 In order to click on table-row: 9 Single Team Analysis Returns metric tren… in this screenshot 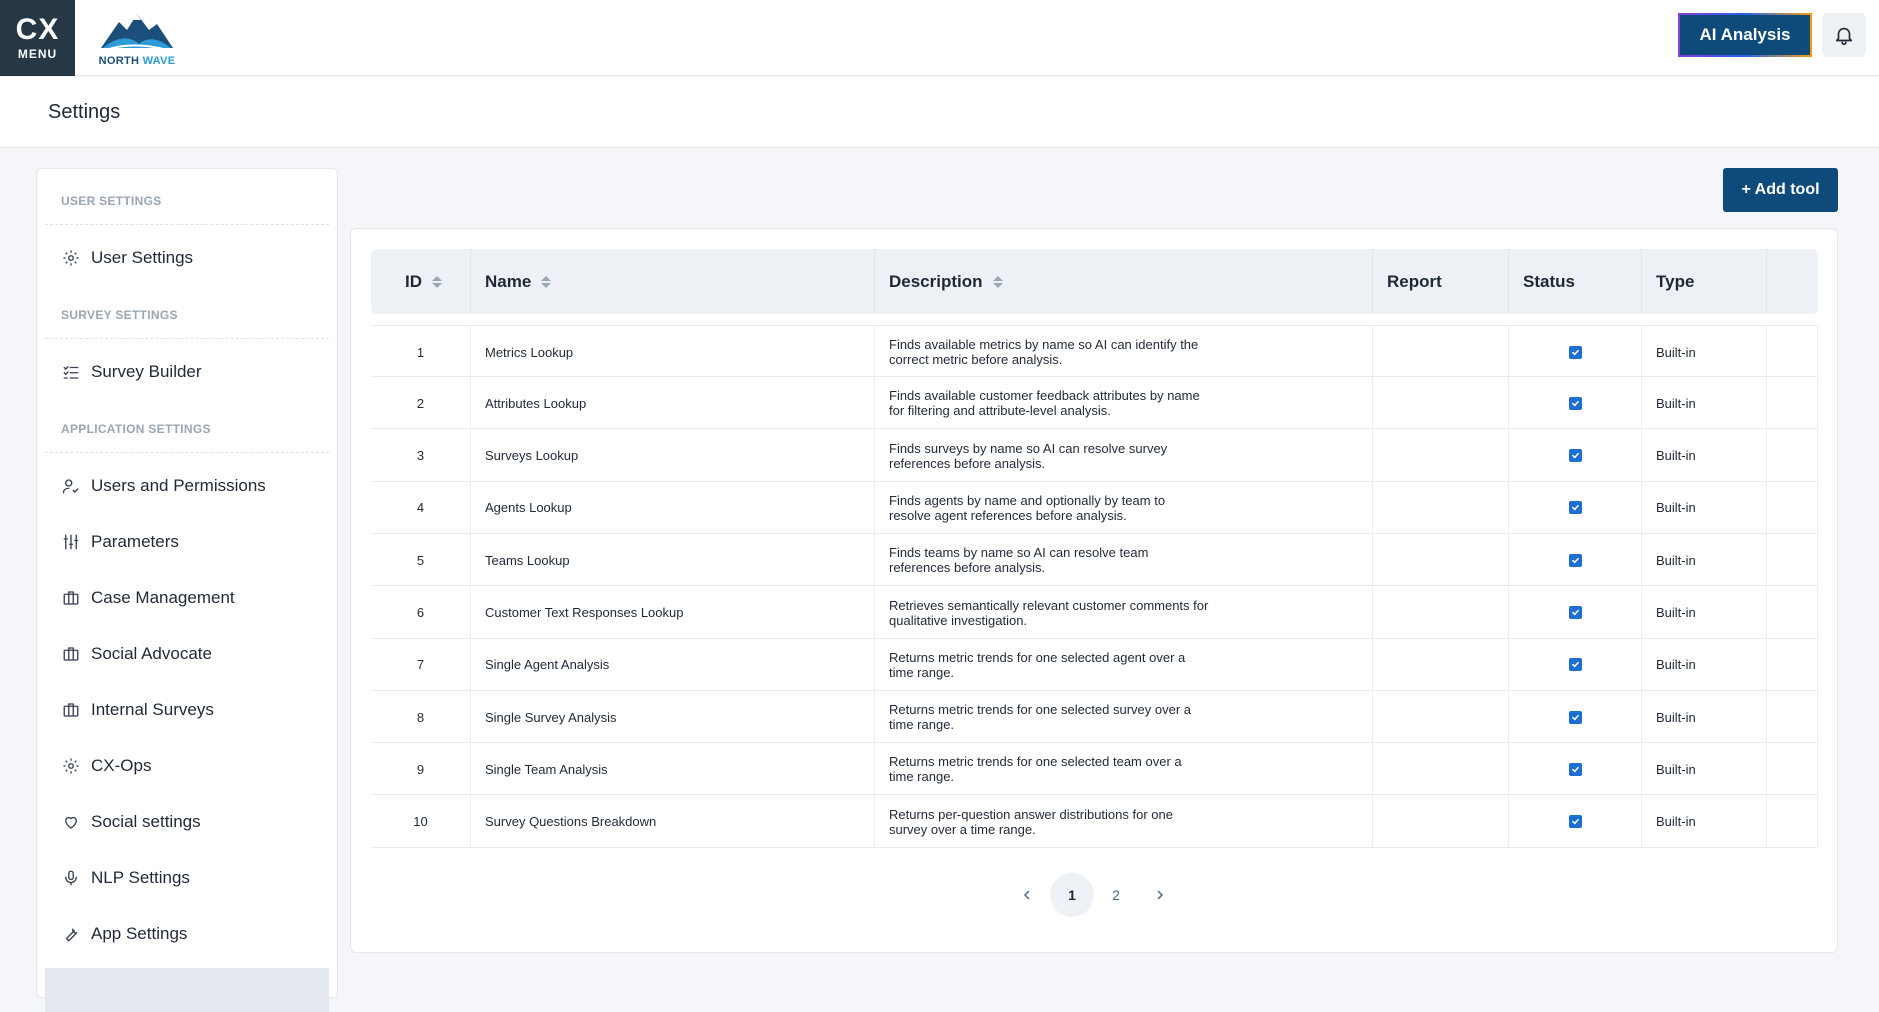, I will do `click(1094, 769)`.